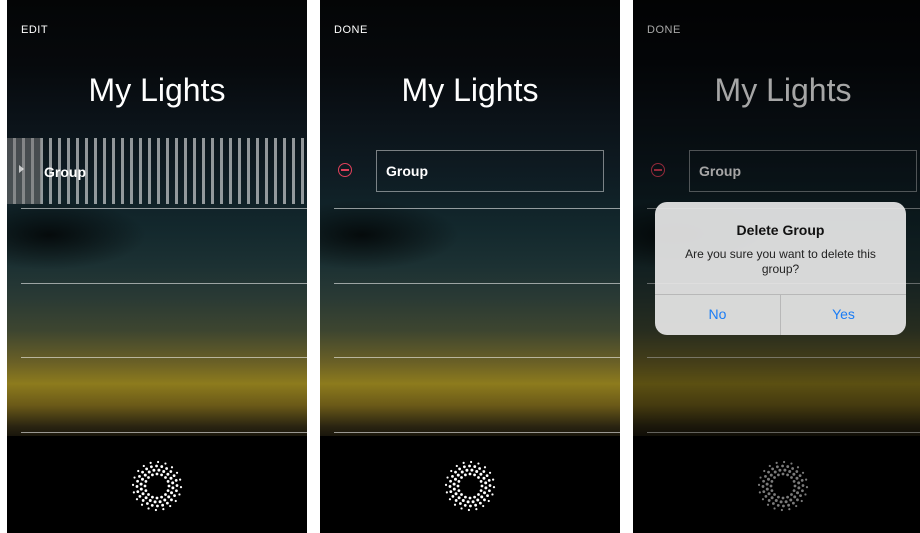  What do you see at coordinates (780, 230) in the screenshot?
I see `dialog-title: Delete Group` at bounding box center [780, 230].